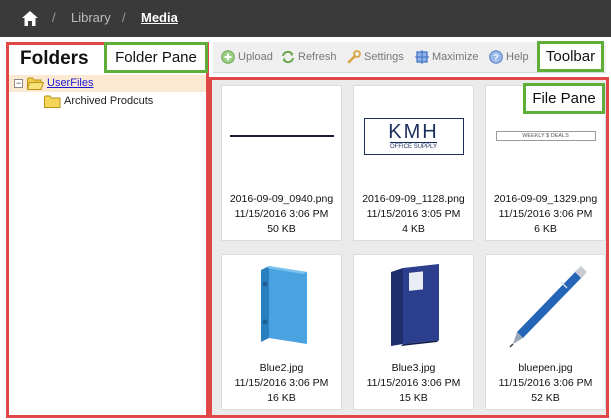  Describe the element at coordinates (281, 136) in the screenshot. I see `line-image` at that location.